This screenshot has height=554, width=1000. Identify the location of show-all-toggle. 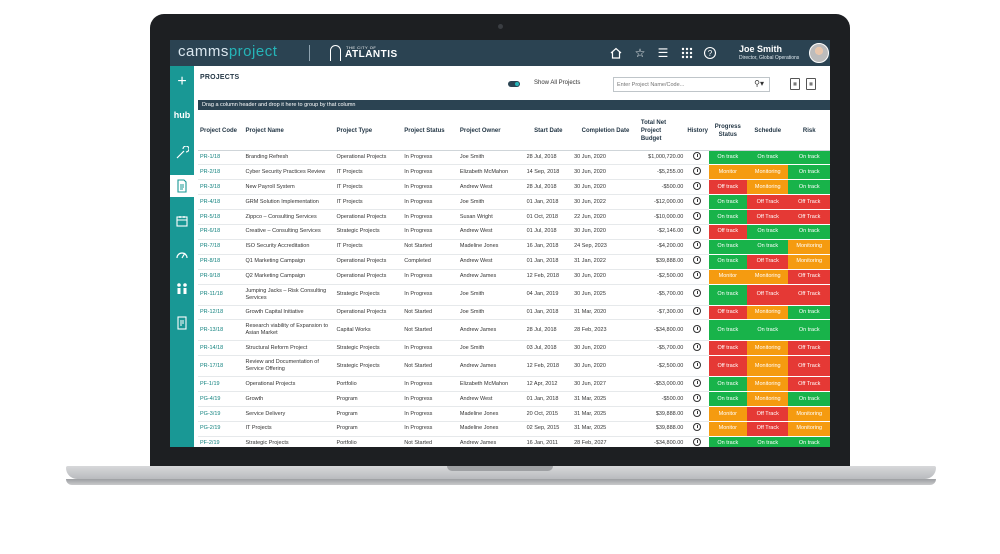
(514, 84).